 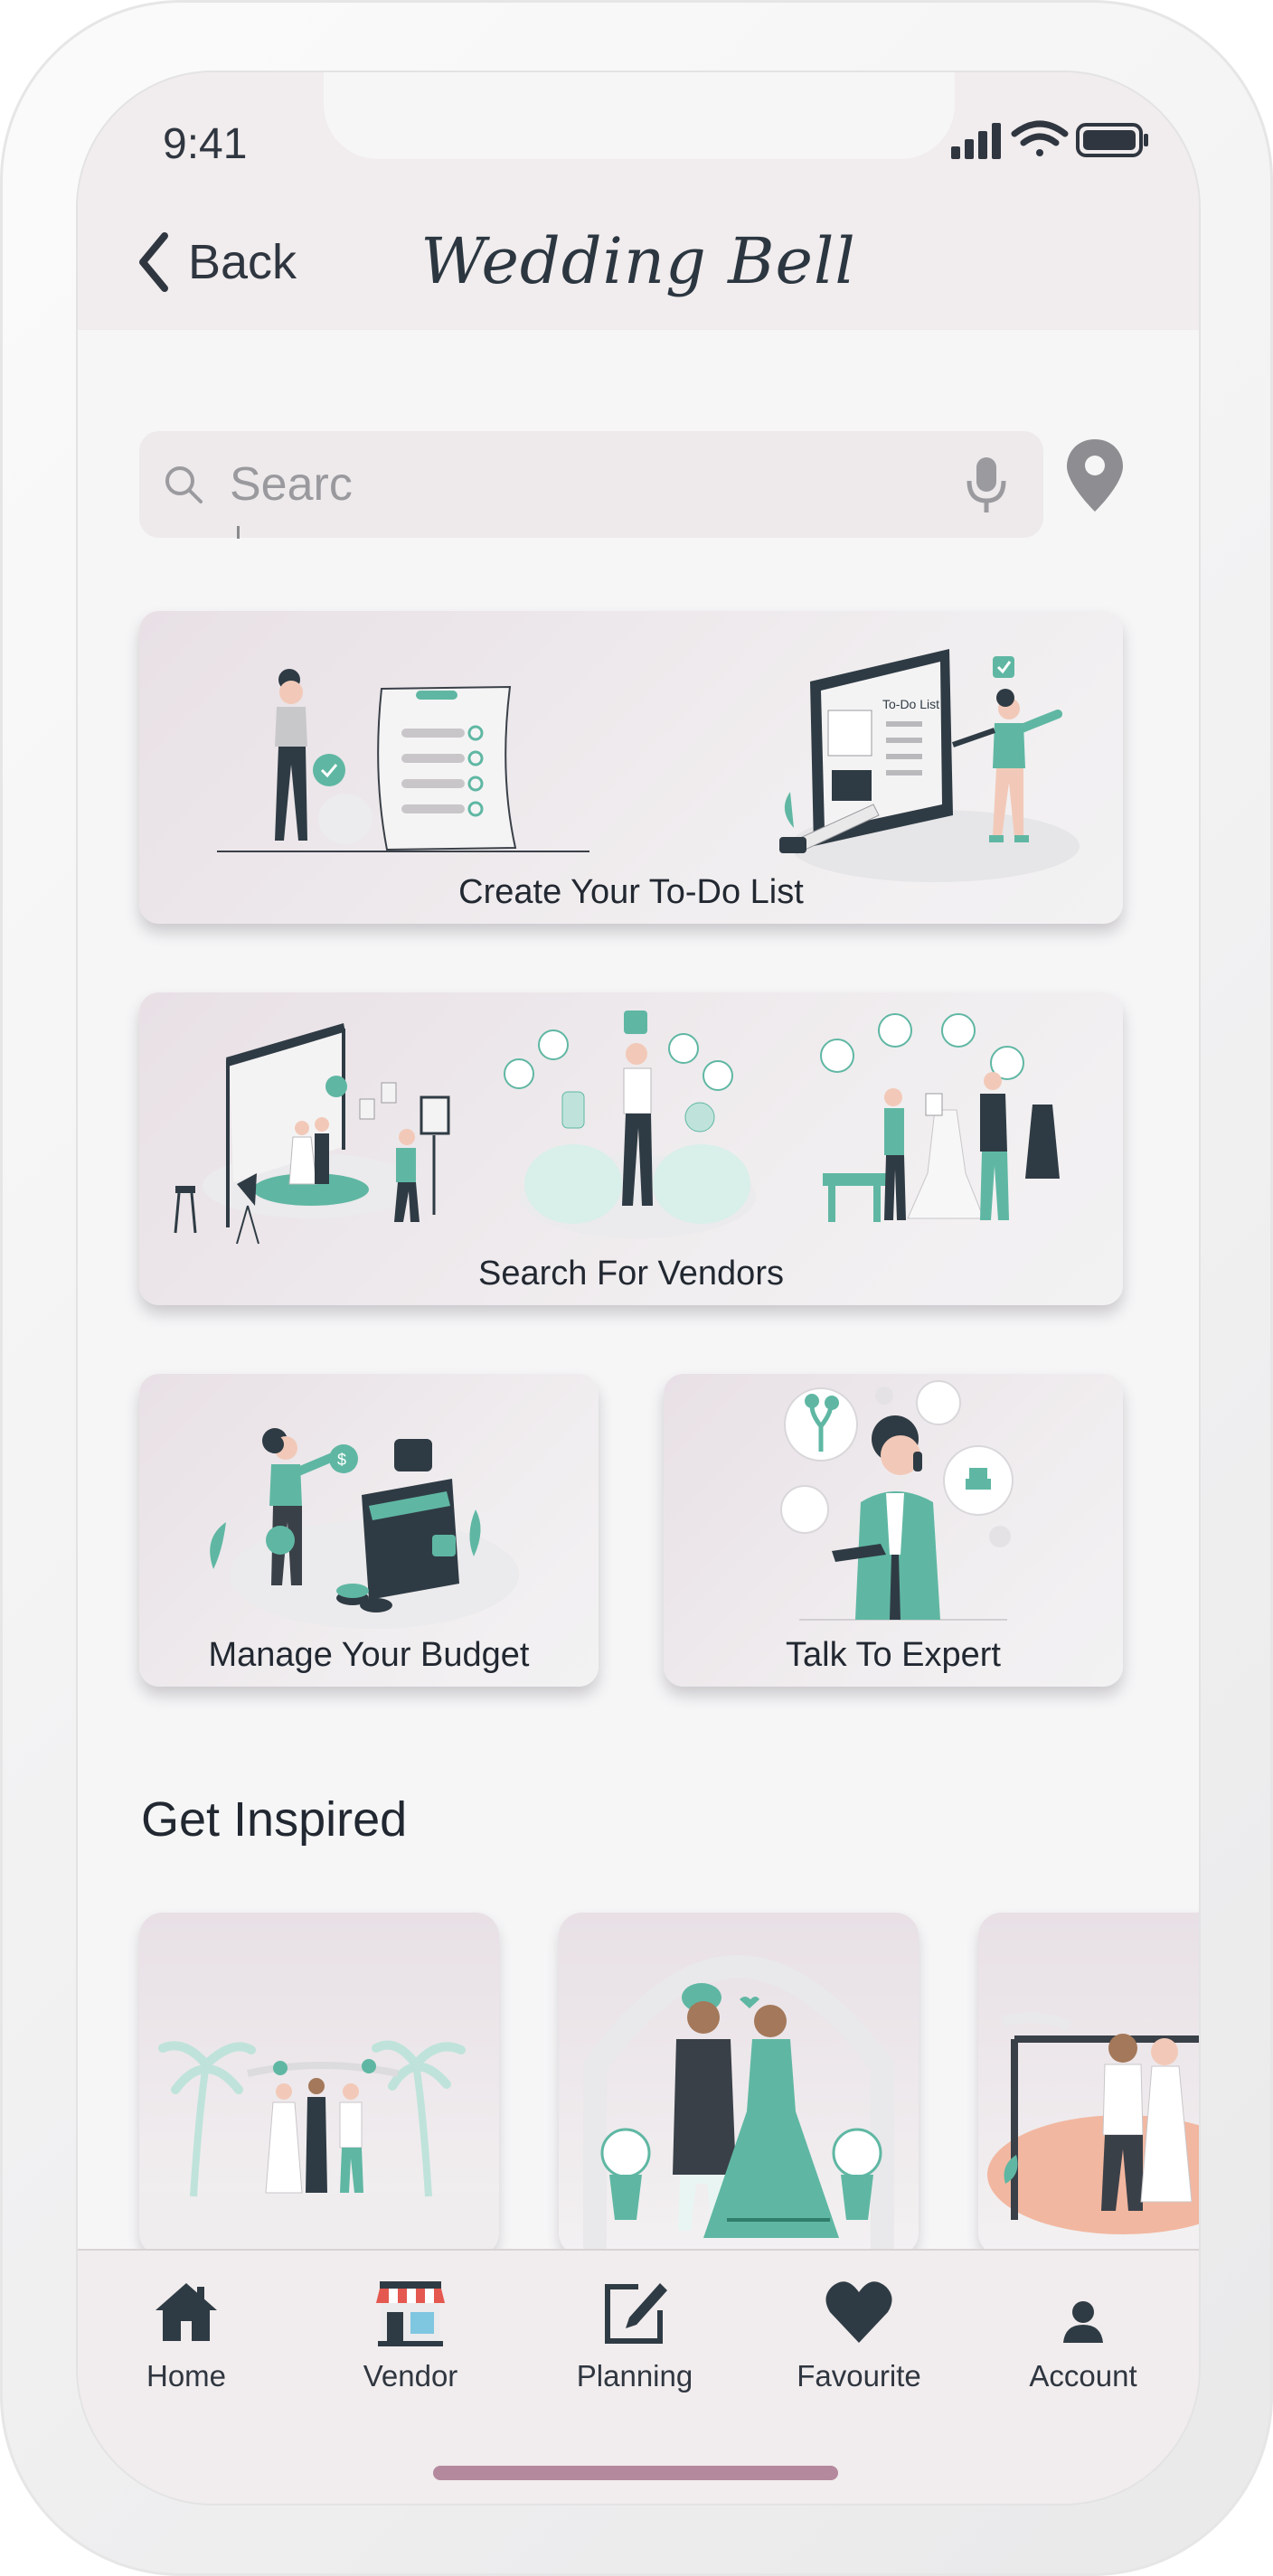 What do you see at coordinates (410, 2376) in the screenshot?
I see `nav-vendor-label: Vendor` at bounding box center [410, 2376].